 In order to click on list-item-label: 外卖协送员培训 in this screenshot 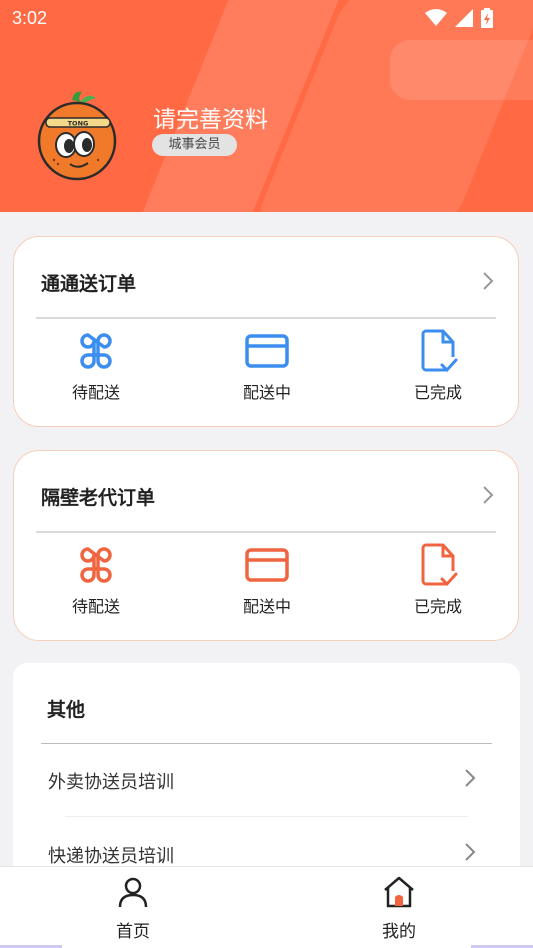, I will do `click(111, 782)`.